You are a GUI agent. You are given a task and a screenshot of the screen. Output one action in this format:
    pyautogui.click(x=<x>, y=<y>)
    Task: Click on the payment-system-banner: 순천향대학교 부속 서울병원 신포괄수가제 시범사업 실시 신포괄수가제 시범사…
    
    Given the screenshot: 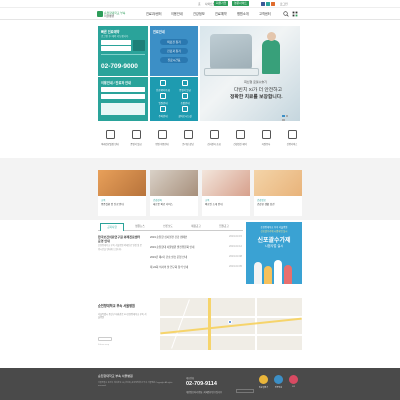 What is the action you would take?
    pyautogui.click(x=274, y=253)
    